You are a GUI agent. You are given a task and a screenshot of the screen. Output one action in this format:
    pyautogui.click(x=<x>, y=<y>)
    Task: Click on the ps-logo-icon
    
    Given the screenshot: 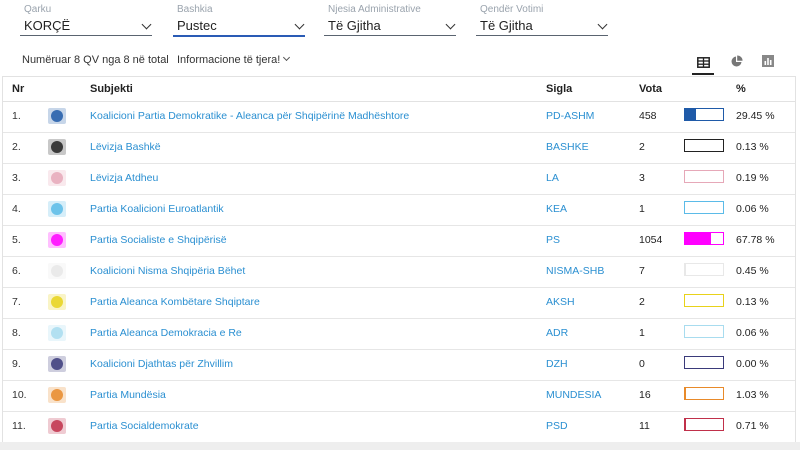 What is the action you would take?
    pyautogui.click(x=57, y=240)
    